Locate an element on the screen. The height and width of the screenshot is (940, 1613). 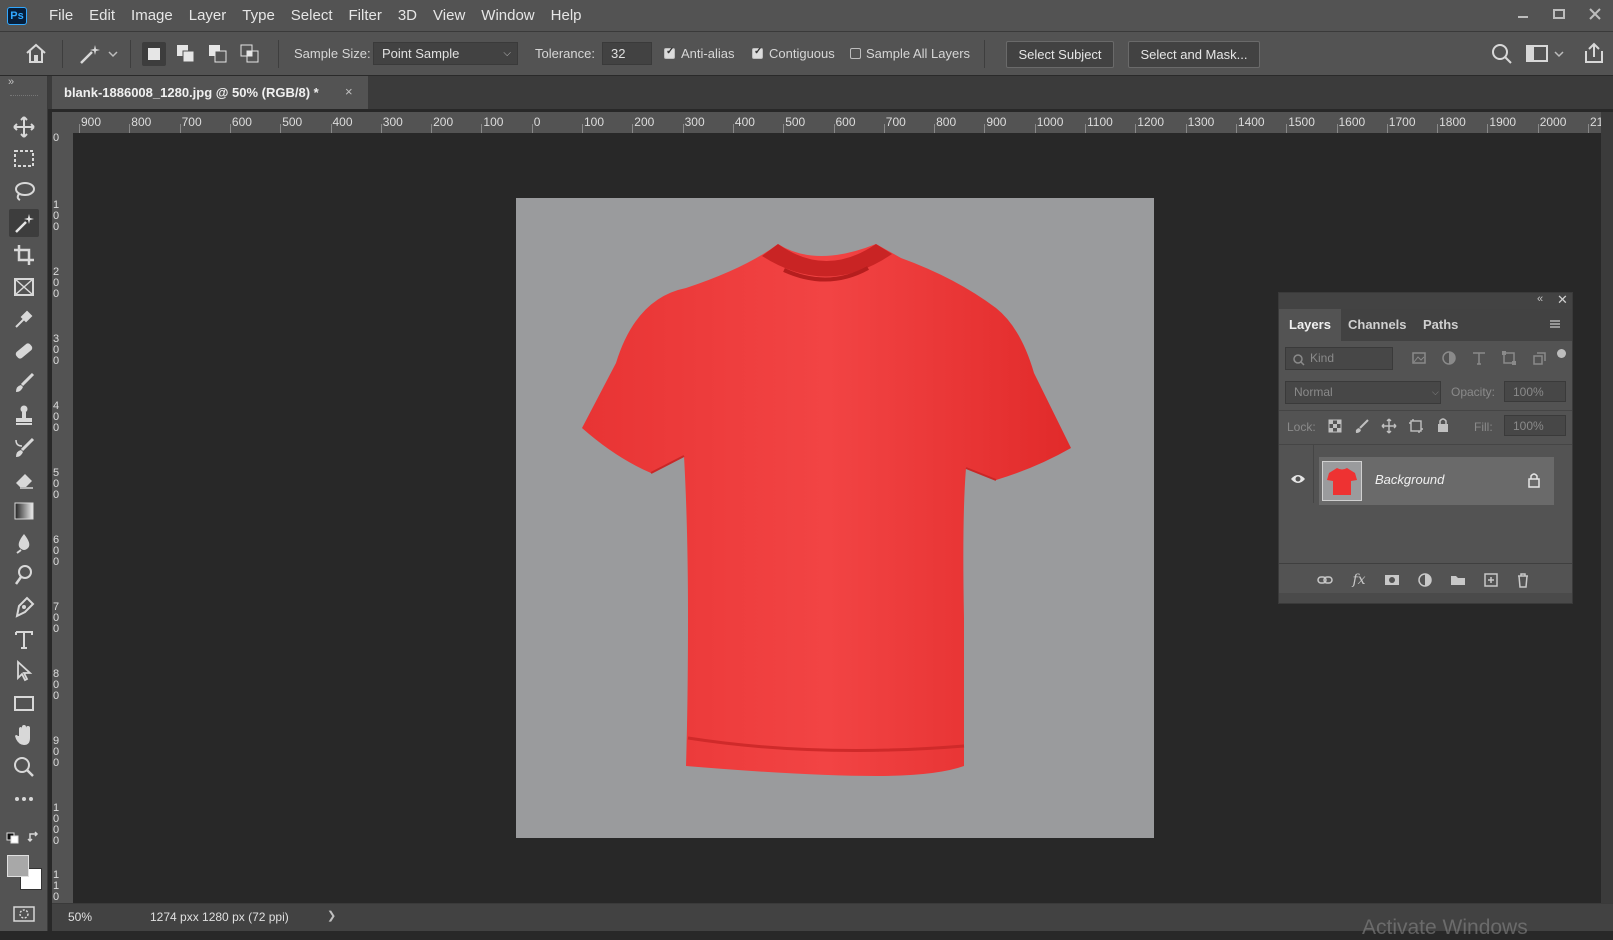
photoshop-logo: Ps is located at coordinates (17, 15).